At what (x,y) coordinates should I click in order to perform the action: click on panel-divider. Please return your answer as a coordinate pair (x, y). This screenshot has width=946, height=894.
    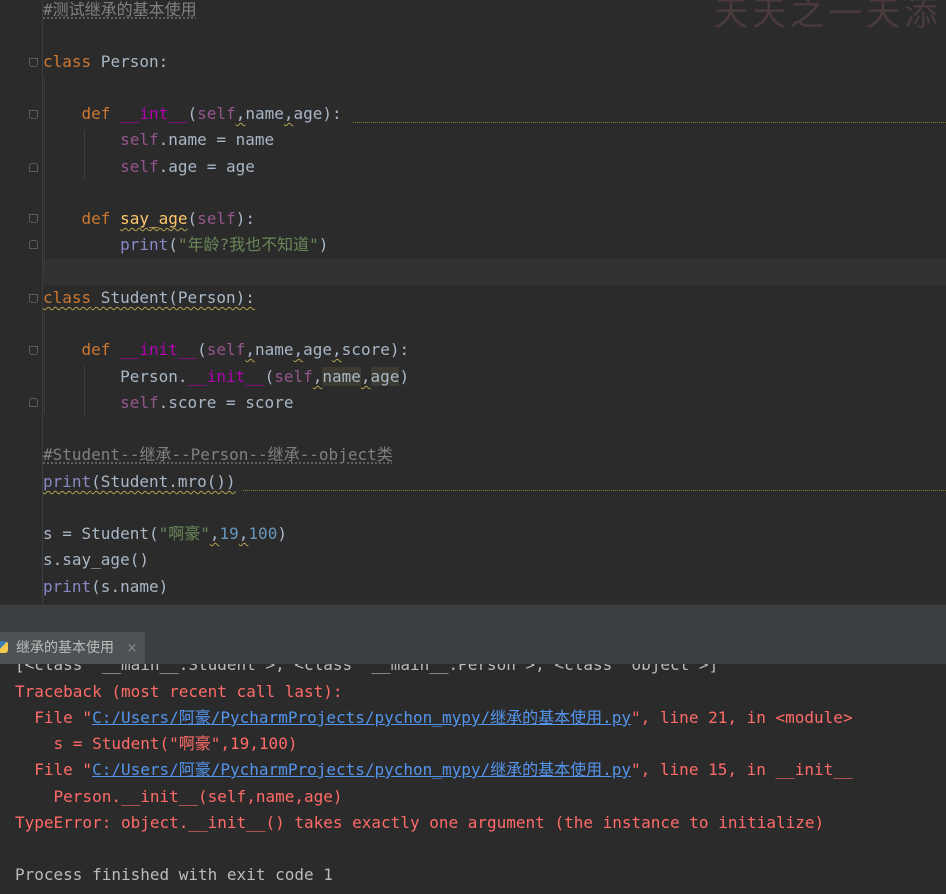
    Looking at the image, I should click on (473, 618).